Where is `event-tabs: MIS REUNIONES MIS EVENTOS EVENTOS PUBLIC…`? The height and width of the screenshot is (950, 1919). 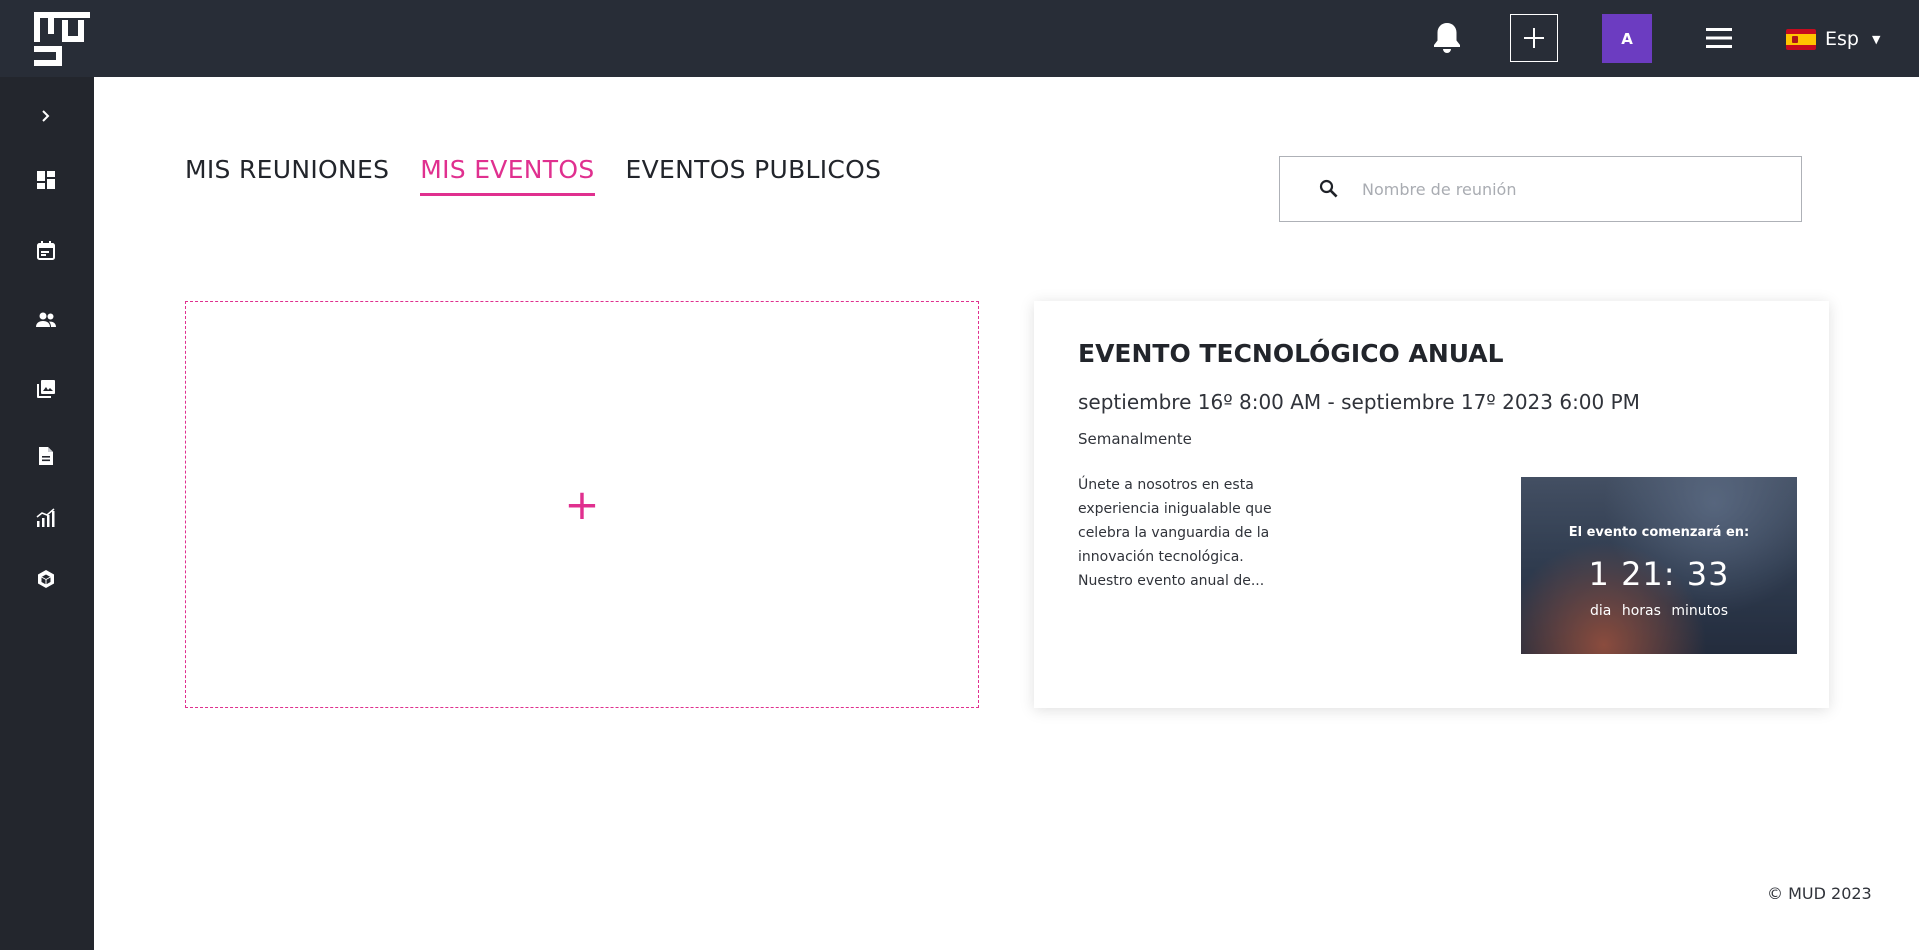
event-tabs: MIS REUNIONES MIS EVENTOS EVENTOS PUBLIC… is located at coordinates (533, 175).